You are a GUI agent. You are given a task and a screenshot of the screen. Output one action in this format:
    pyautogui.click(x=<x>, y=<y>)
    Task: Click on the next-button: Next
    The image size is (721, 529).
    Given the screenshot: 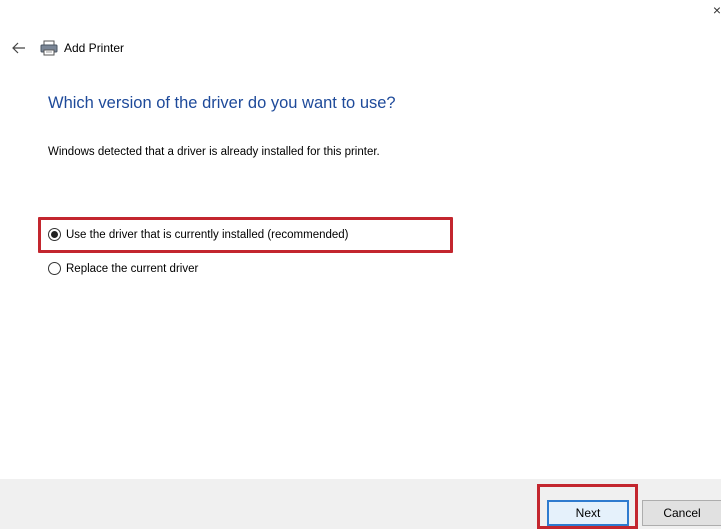 What is the action you would take?
    pyautogui.click(x=588, y=513)
    